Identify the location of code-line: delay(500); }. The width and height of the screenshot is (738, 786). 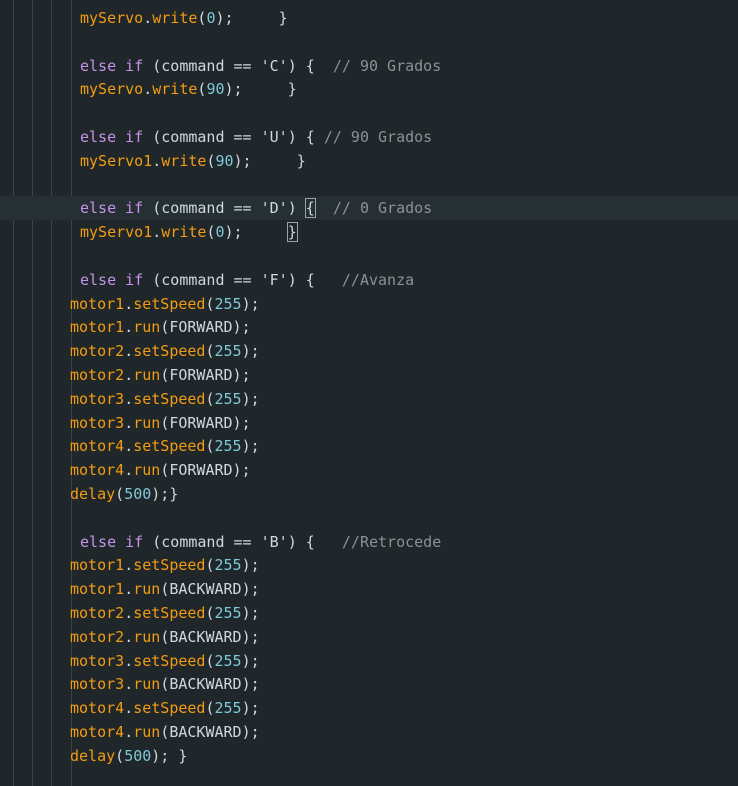
(369, 756).